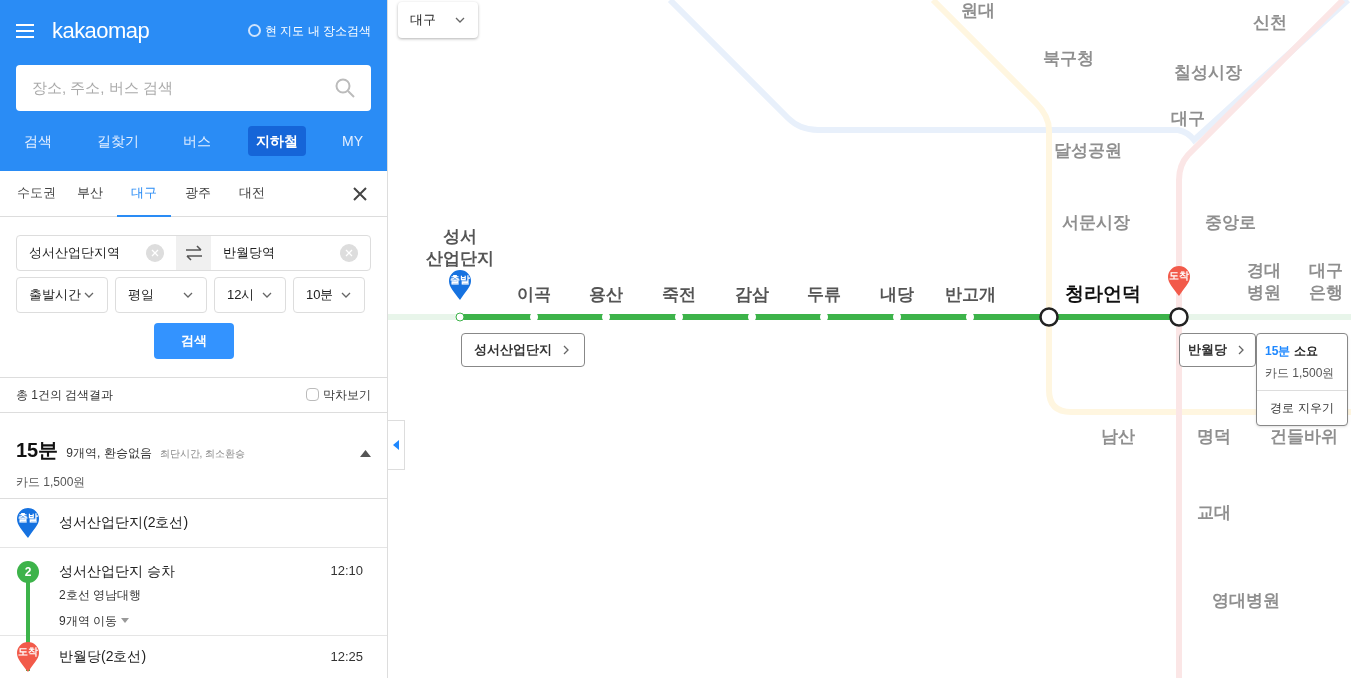 The width and height of the screenshot is (1351, 678). What do you see at coordinates (1300, 373) in the screenshot?
I see `fare: 카드 1,500원` at bounding box center [1300, 373].